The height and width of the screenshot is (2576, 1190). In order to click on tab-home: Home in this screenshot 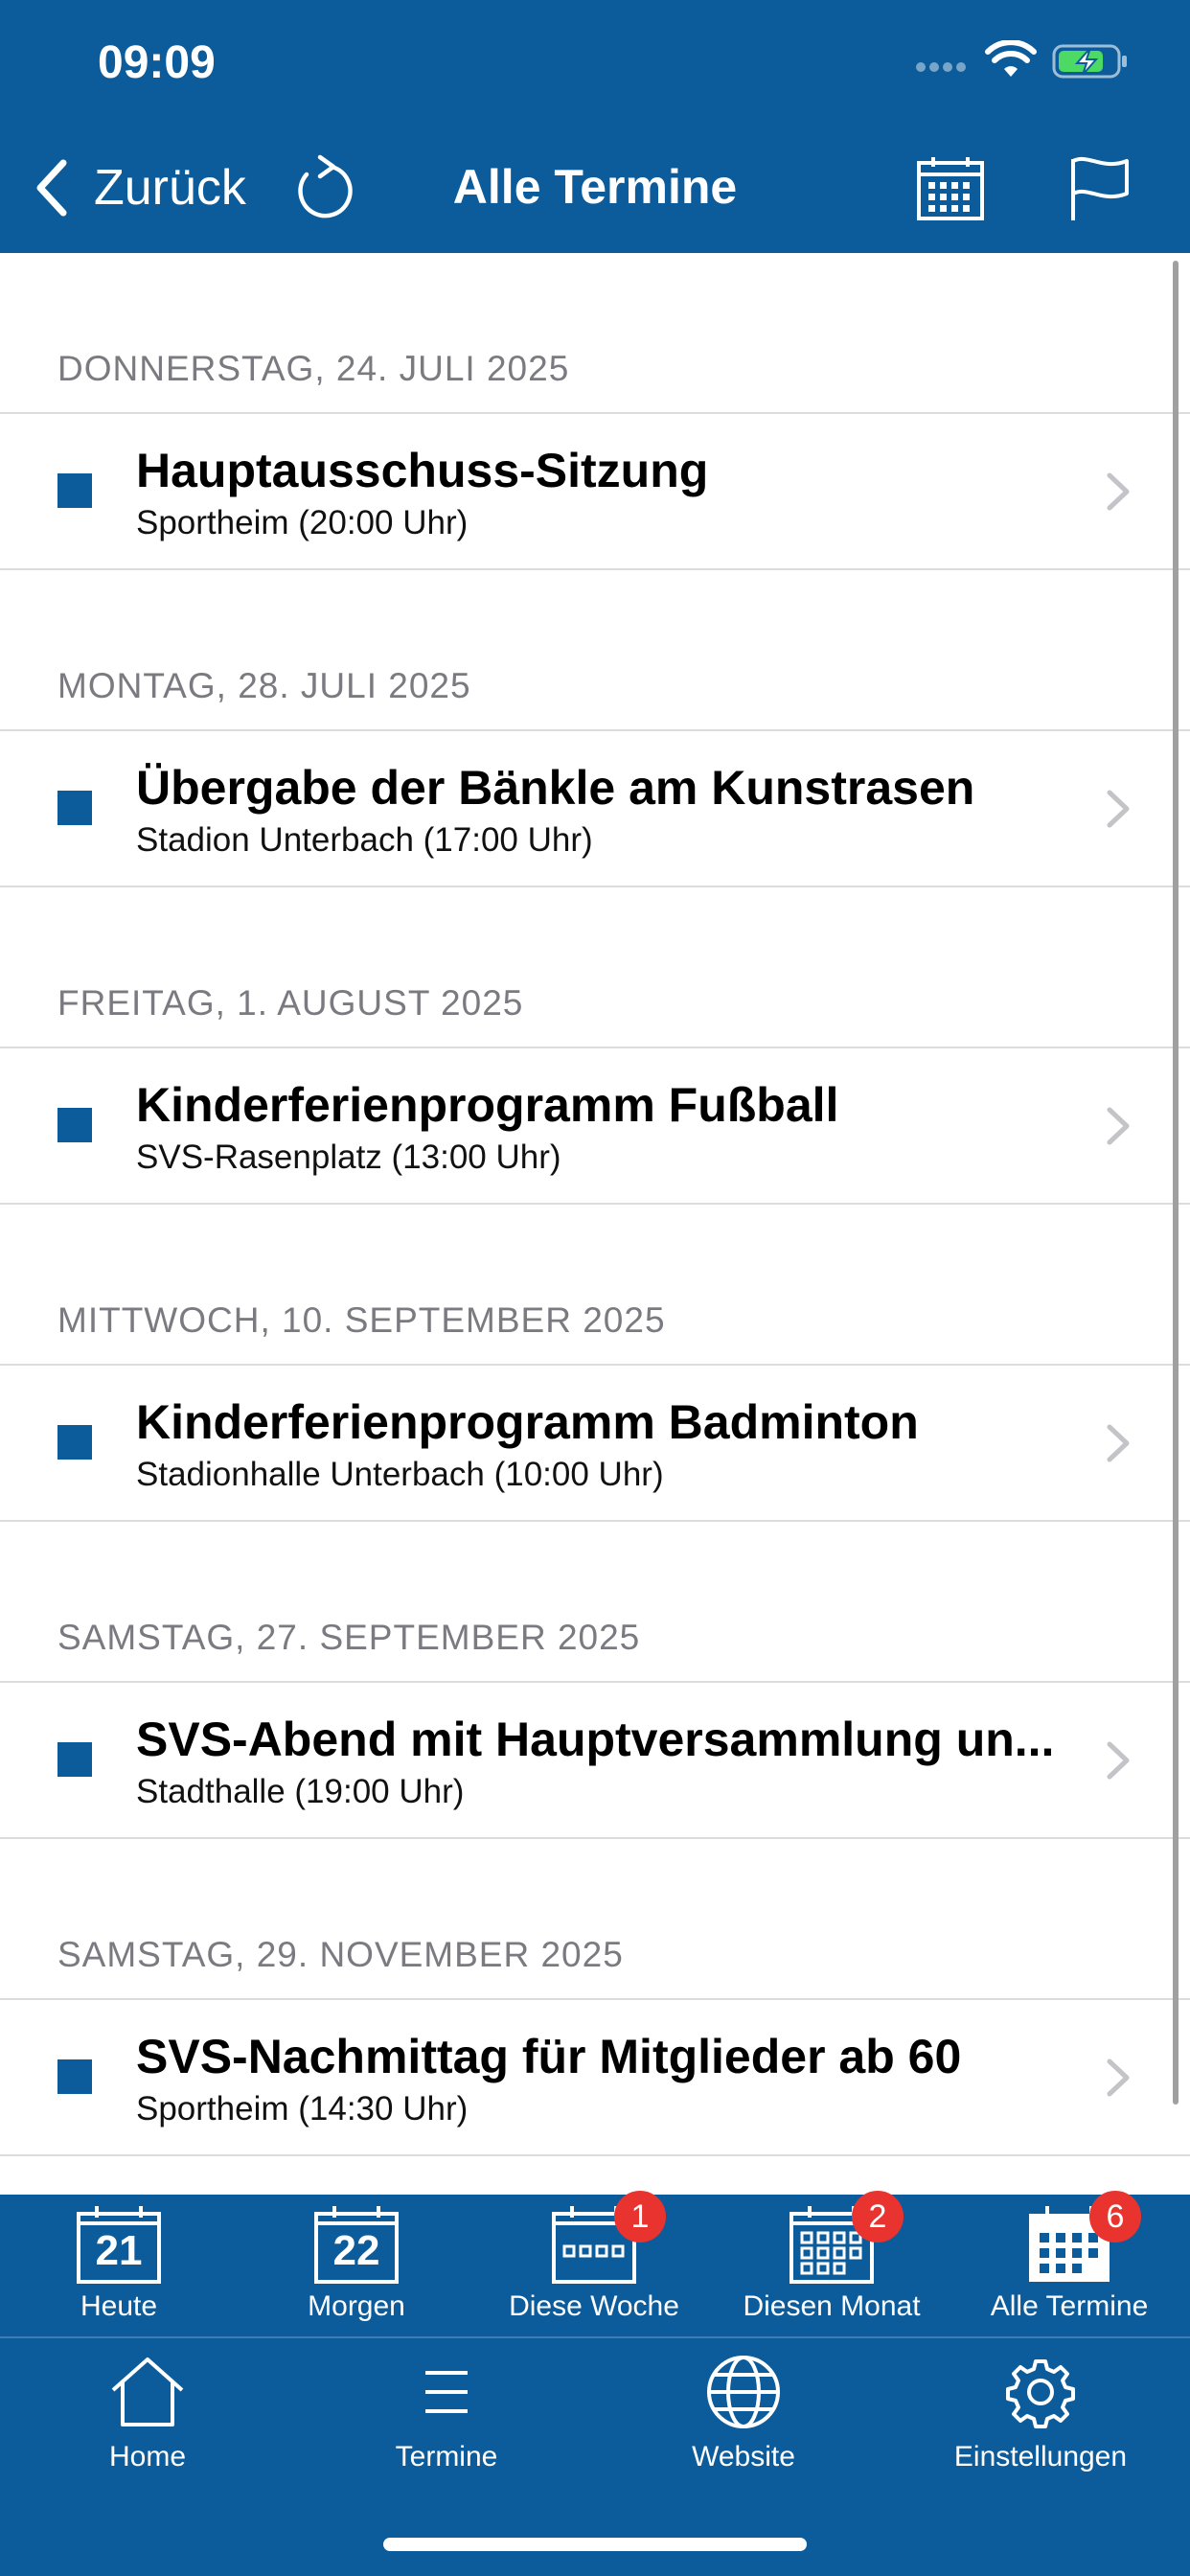, I will do `click(148, 2413)`.